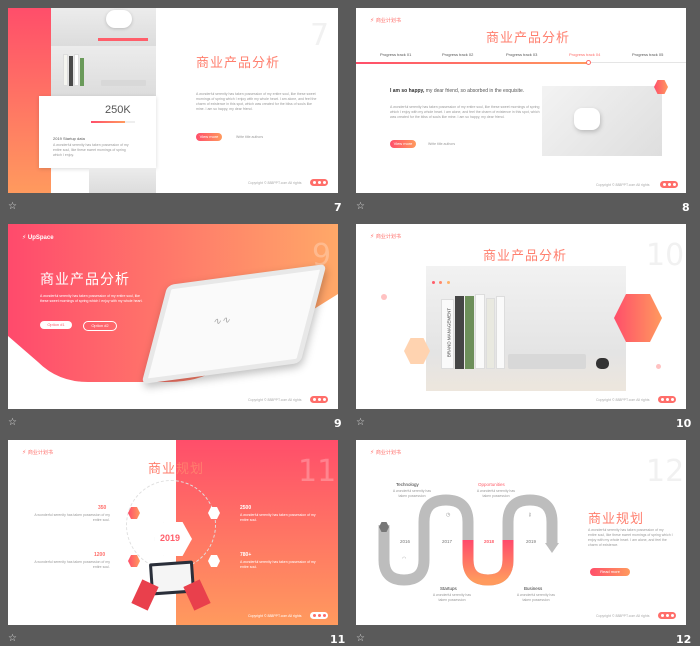  What do you see at coordinates (457, 54) in the screenshot?
I see `progress-track-2: Progress track 02` at bounding box center [457, 54].